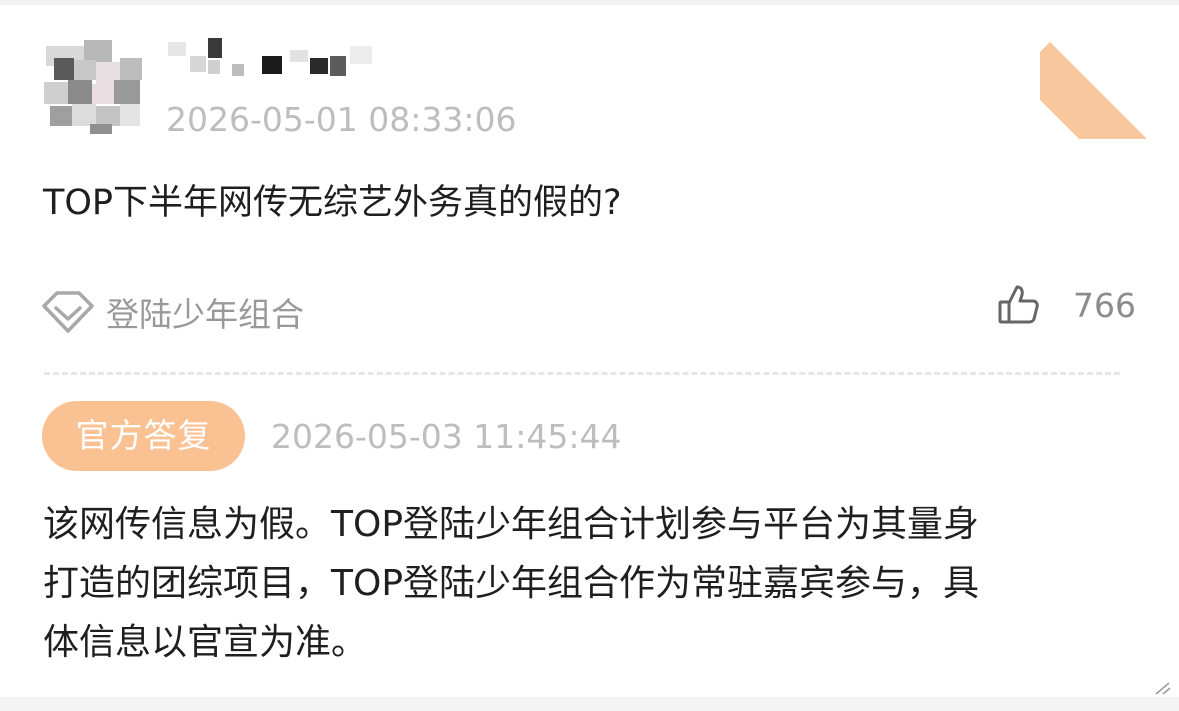  I want to click on diamond-icon, so click(68, 312).